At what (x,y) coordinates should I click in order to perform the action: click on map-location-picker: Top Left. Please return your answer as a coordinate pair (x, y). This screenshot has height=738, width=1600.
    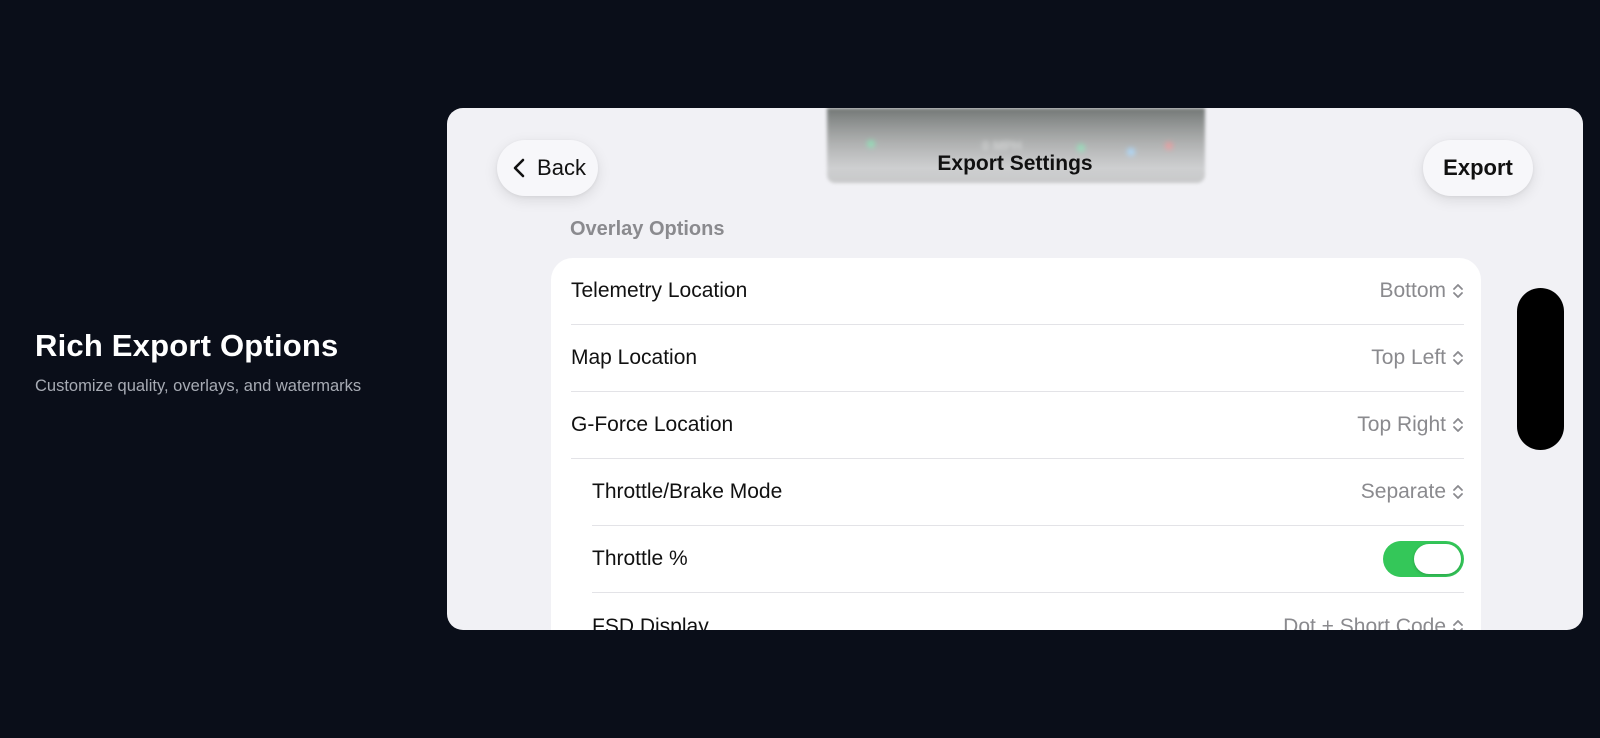
    Looking at the image, I should click on (1417, 358).